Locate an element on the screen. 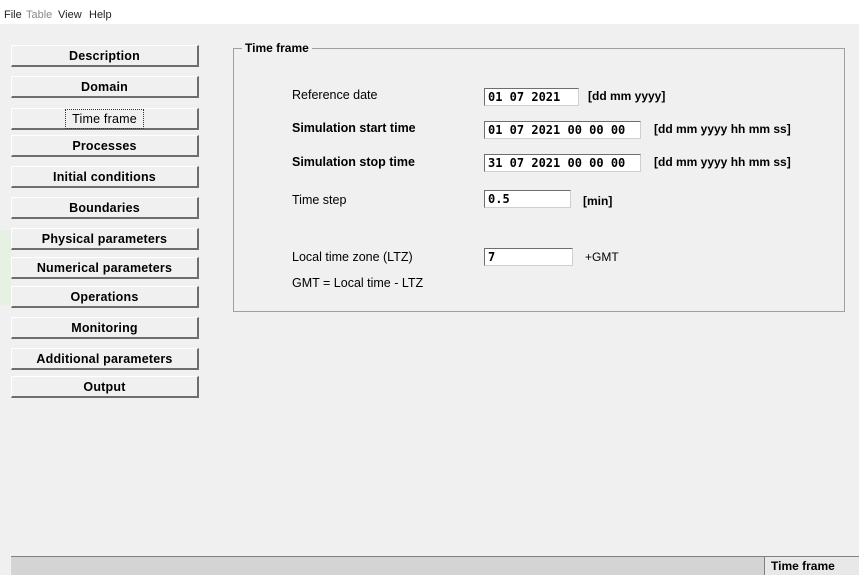 The image size is (859, 575). start-time-field: 01 07 2021 00 00 00 is located at coordinates (562, 130).